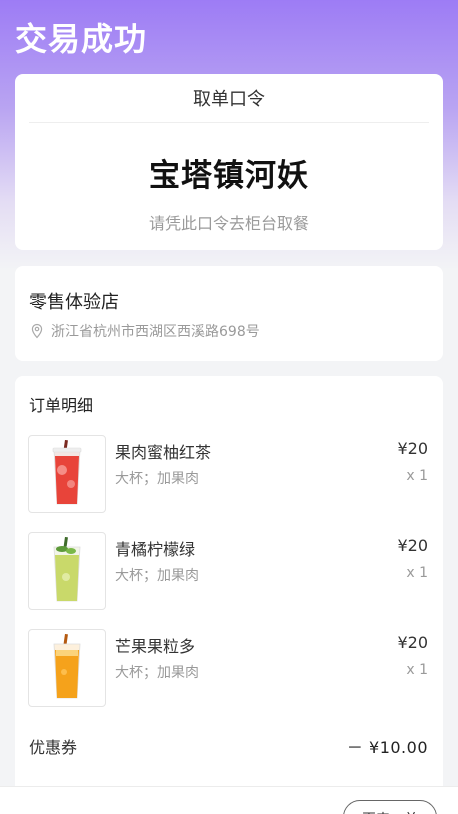 The width and height of the screenshot is (458, 814). What do you see at coordinates (229, 176) in the screenshot?
I see `pickup-code-value: 宝塔镇河妖` at bounding box center [229, 176].